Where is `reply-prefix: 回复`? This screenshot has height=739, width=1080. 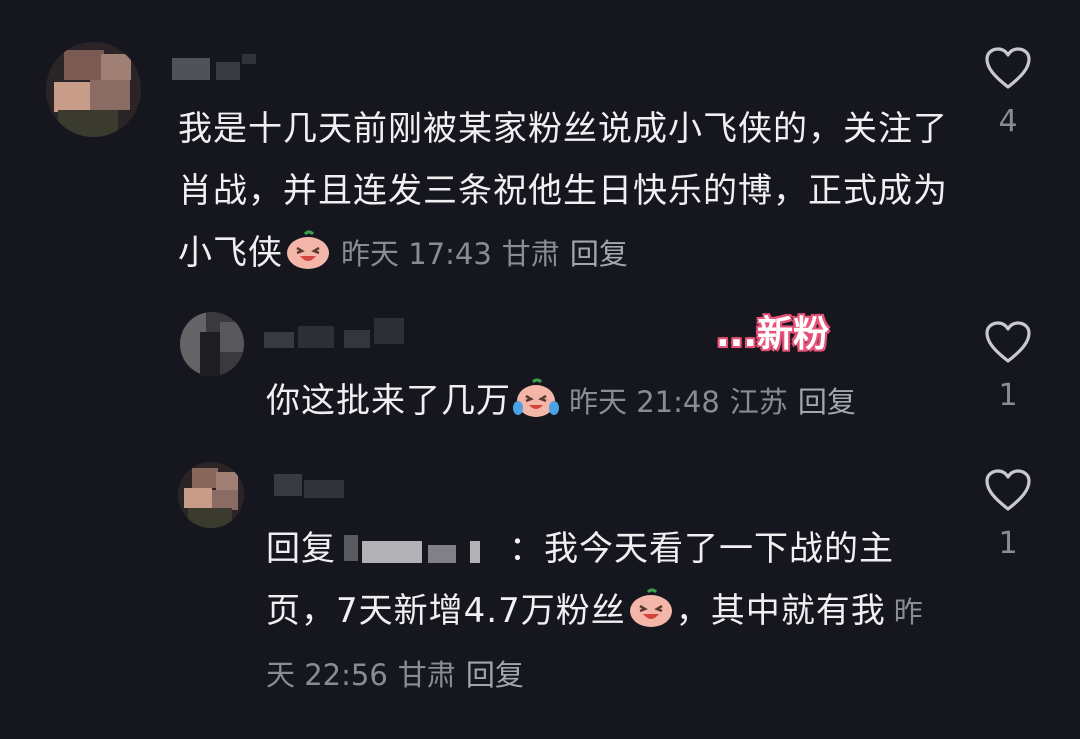 reply-prefix: 回复 is located at coordinates (301, 549).